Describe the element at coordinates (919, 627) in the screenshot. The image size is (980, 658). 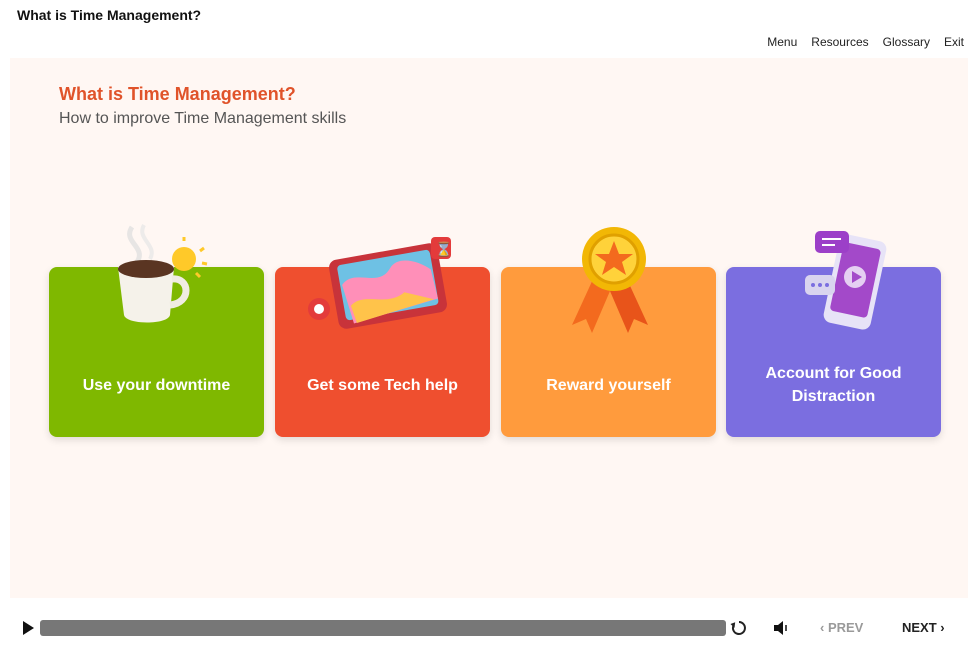
I see `next-label: NEXT` at that location.